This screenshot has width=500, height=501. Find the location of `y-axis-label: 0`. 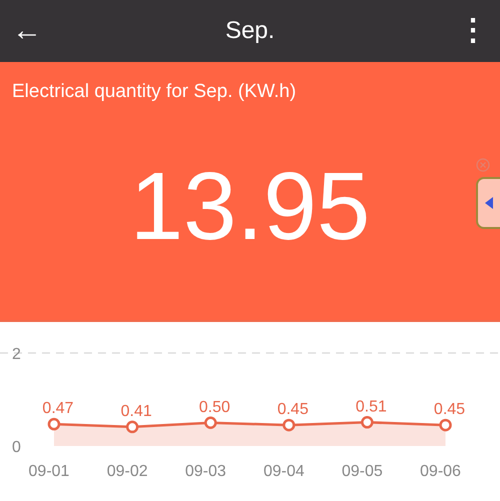

y-axis-label: 0 is located at coordinates (16, 447).